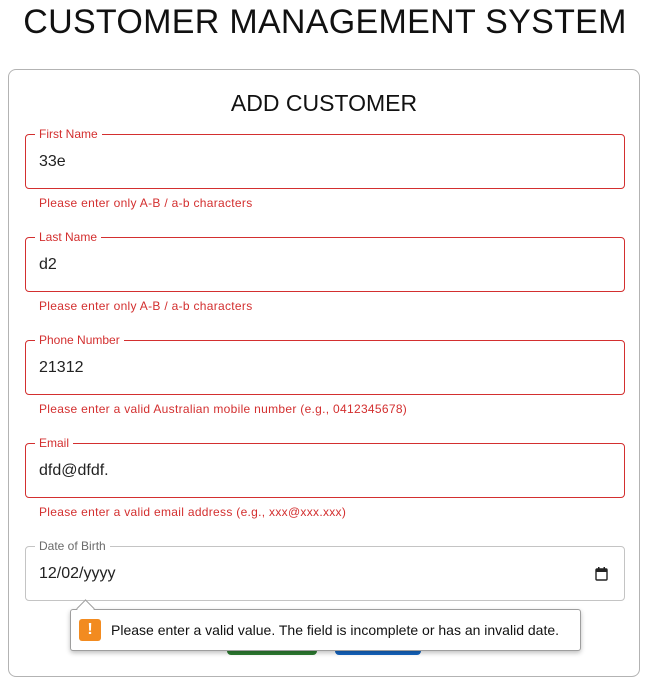 Image resolution: width=650 pixels, height=689 pixels. What do you see at coordinates (90, 630) in the screenshot?
I see `warning-icon: !` at bounding box center [90, 630].